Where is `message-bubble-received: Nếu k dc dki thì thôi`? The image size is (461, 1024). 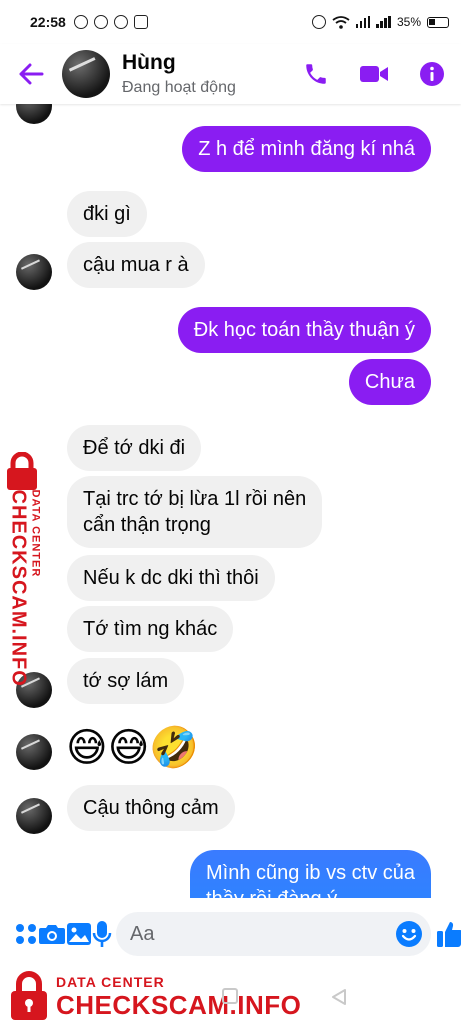 message-bubble-received: Nếu k dc dki thì thôi is located at coordinates (171, 578).